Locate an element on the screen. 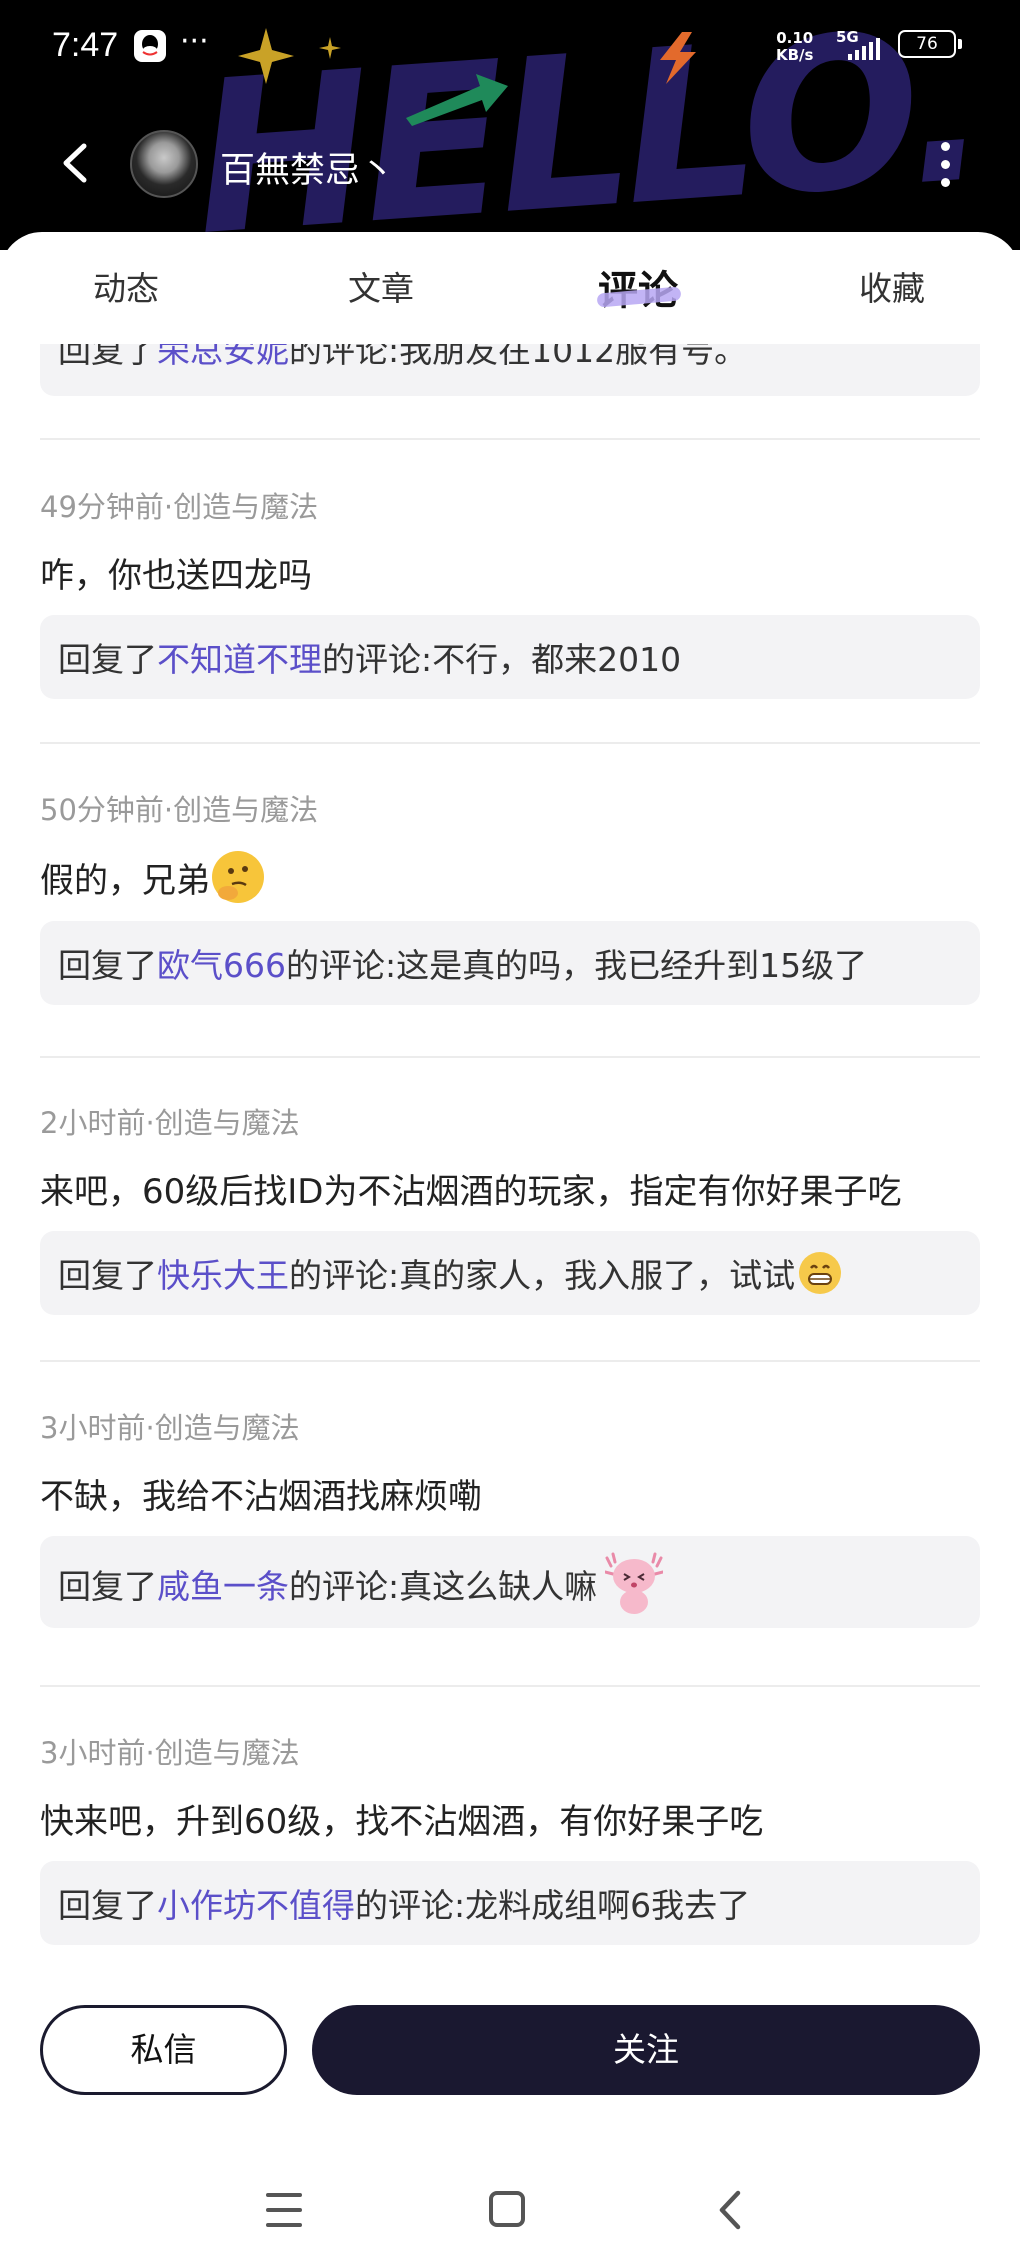 The image size is (1020, 2267). follow-button: 关注 is located at coordinates (646, 2050).